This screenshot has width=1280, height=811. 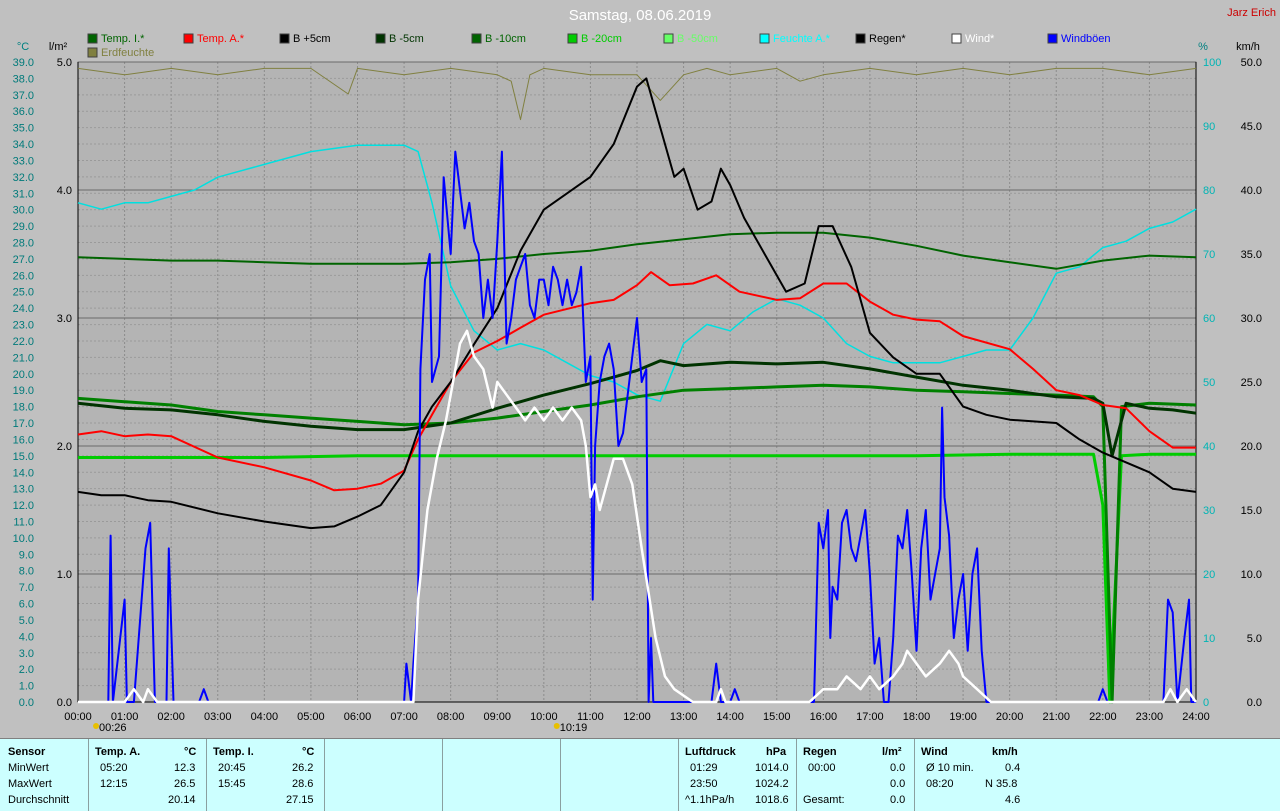 I want to click on temp-i-min-time: 20:45, so click(x=232, y=768).